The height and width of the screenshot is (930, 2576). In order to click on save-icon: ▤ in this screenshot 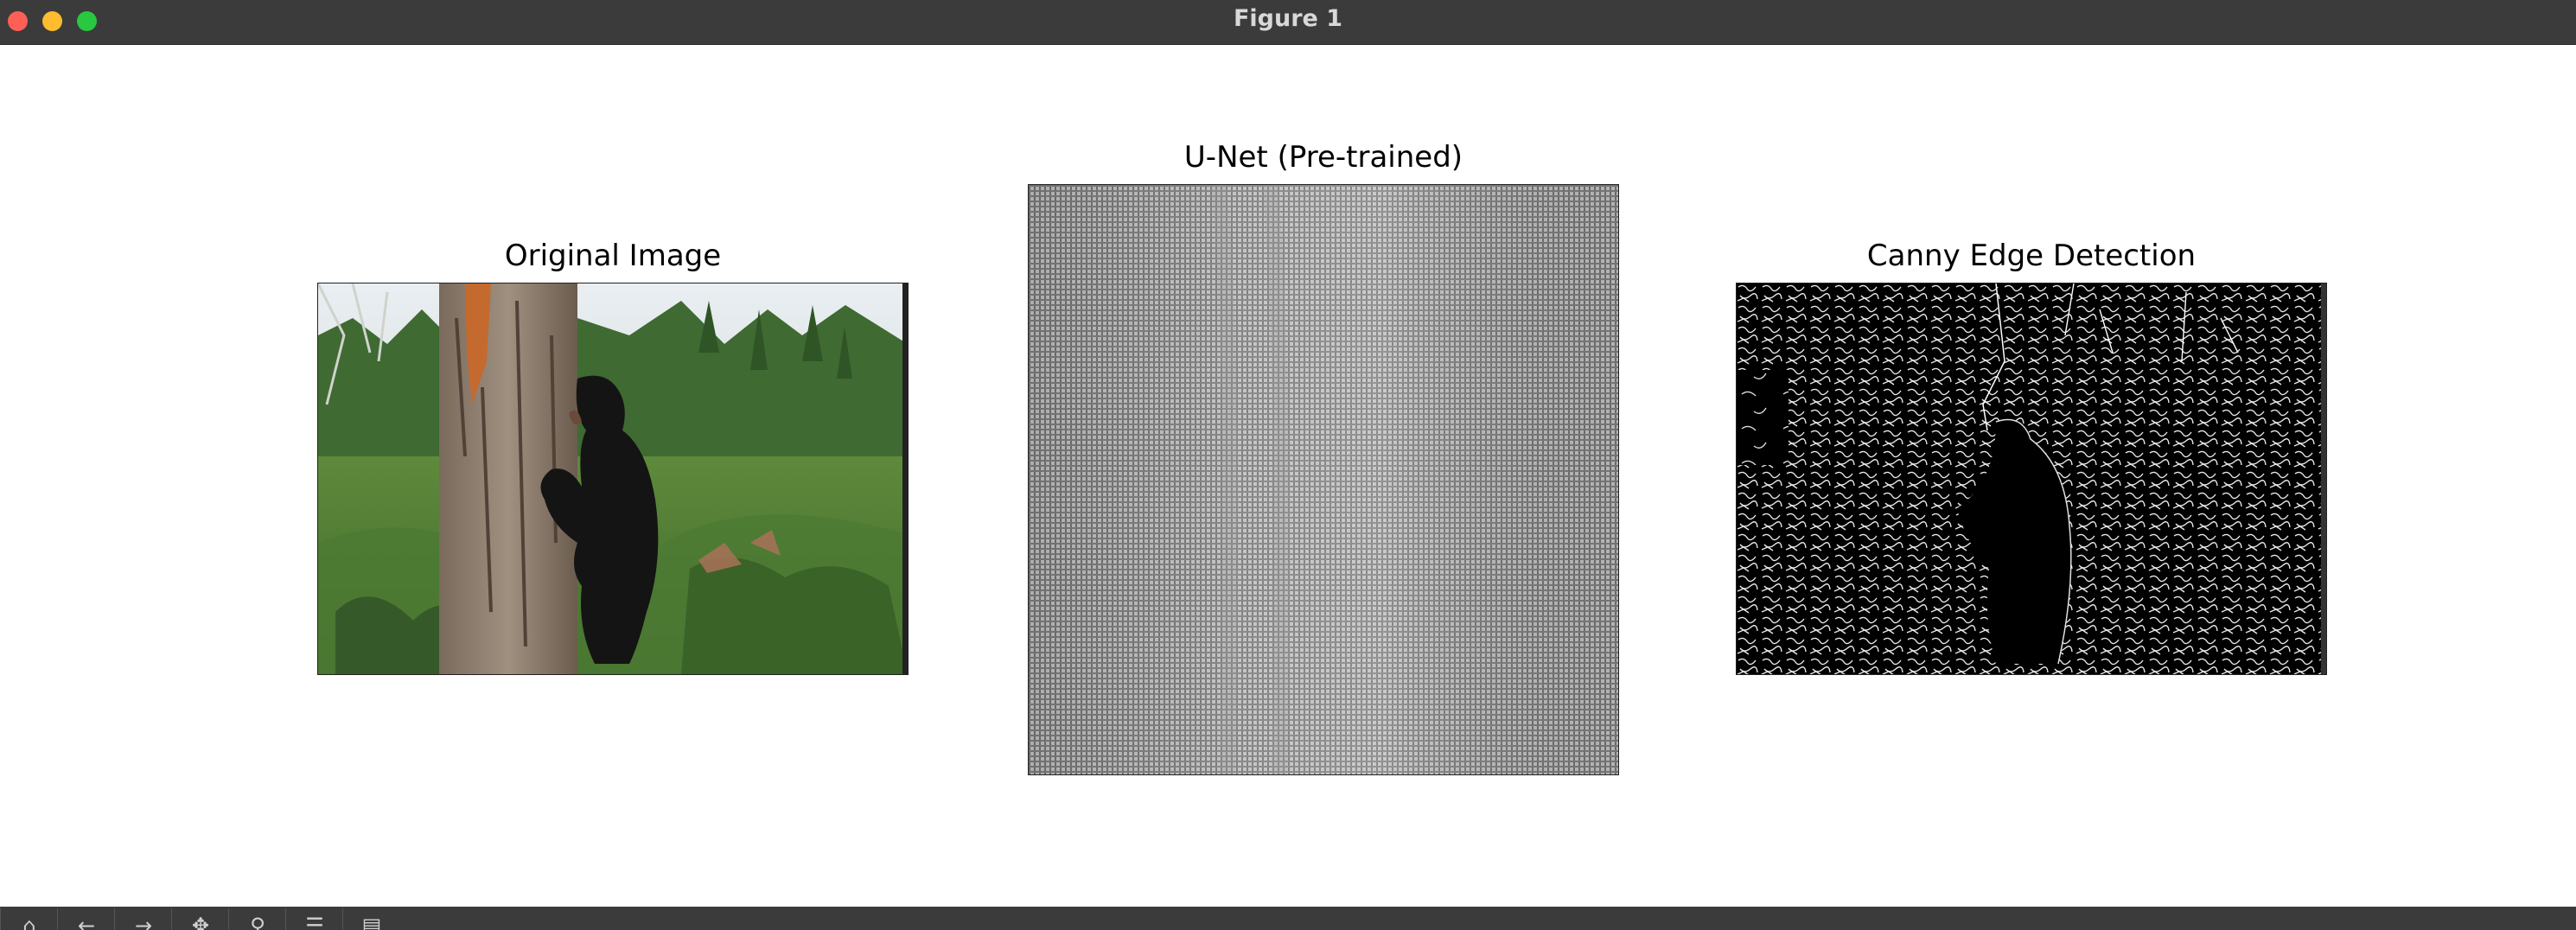, I will do `click(371, 919)`.